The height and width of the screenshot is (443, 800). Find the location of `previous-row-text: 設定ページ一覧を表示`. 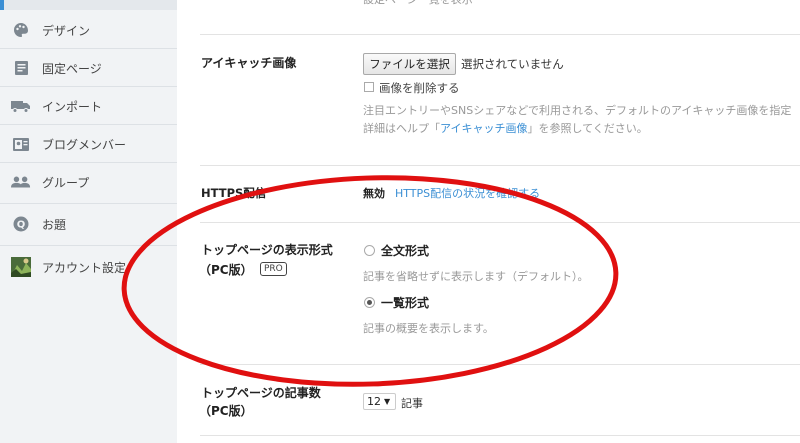

previous-row-text: 設定ページ一覧を表示 is located at coordinates (418, 3).